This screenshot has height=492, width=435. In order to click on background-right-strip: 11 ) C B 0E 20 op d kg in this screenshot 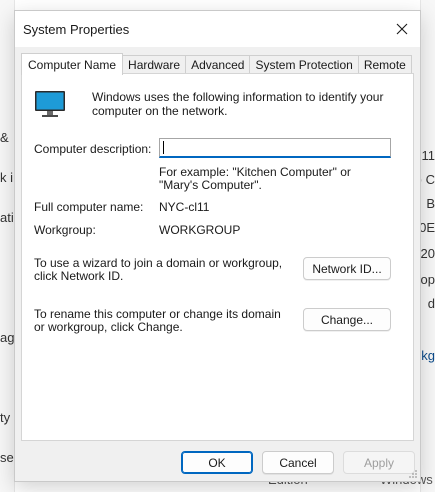, I will do `click(426, 246)`.